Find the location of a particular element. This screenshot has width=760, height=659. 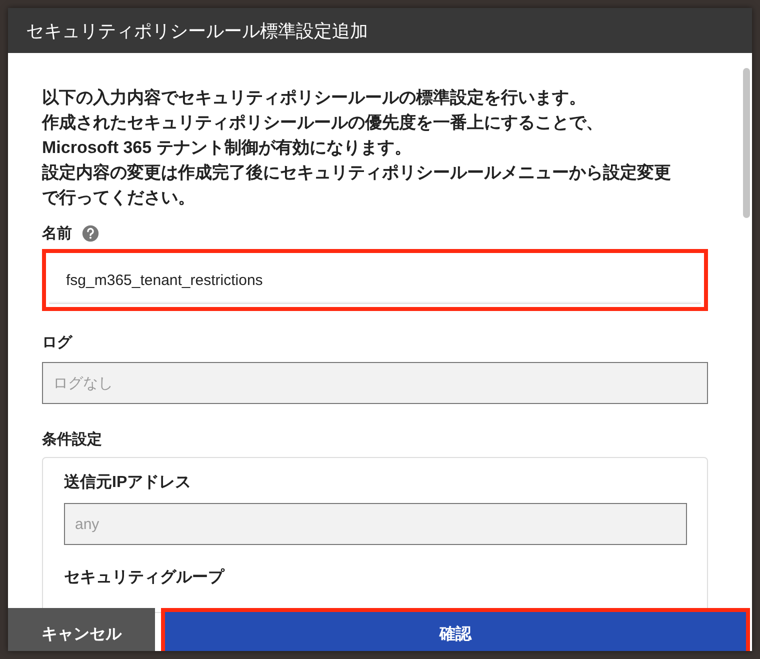

scrollbar is located at coordinates (746, 143).